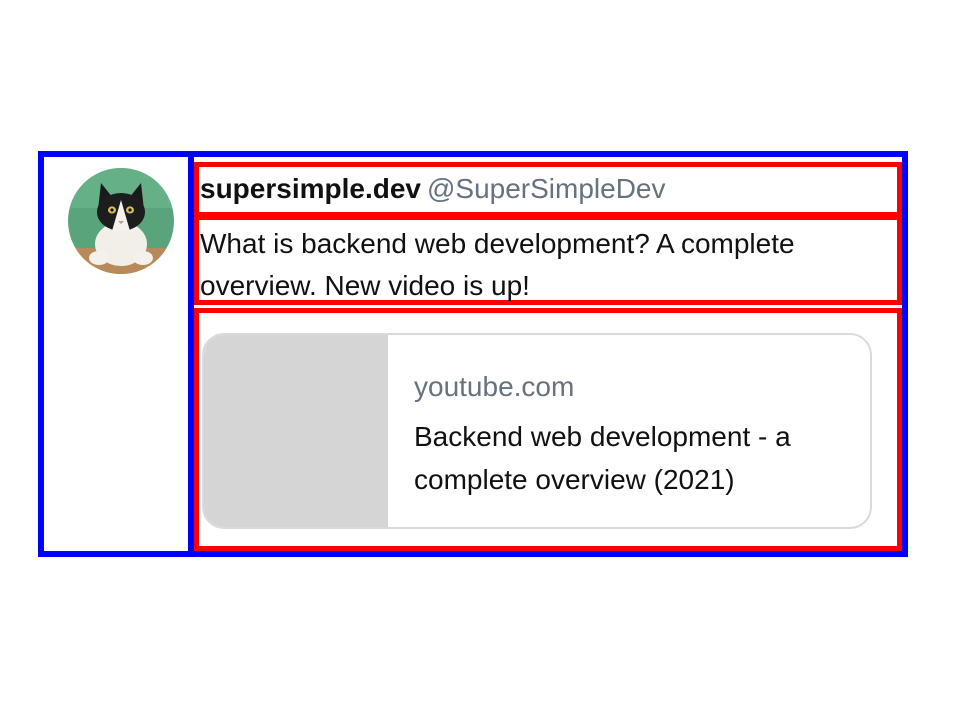 The width and height of the screenshot is (960, 720). Describe the element at coordinates (296, 431) in the screenshot. I see `video-thumbnail` at that location.